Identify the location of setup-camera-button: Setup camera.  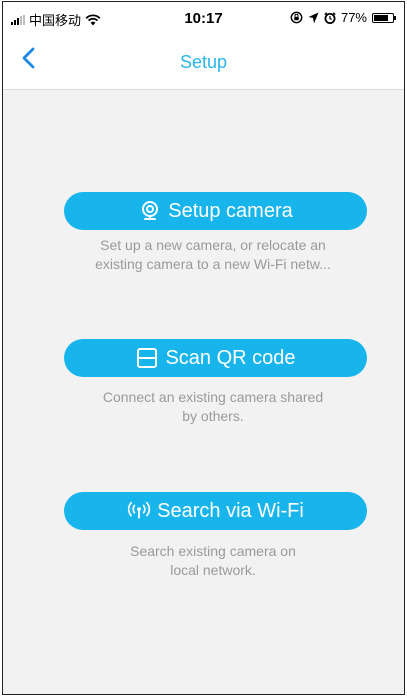
(215, 211).